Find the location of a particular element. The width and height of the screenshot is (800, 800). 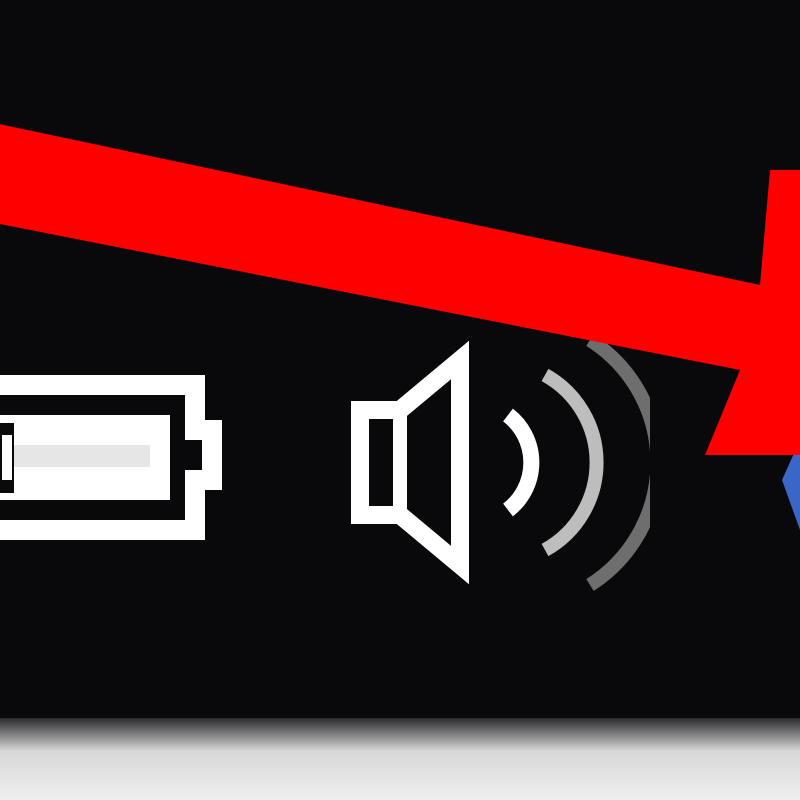

desktop-edge is located at coordinates (400, 759).